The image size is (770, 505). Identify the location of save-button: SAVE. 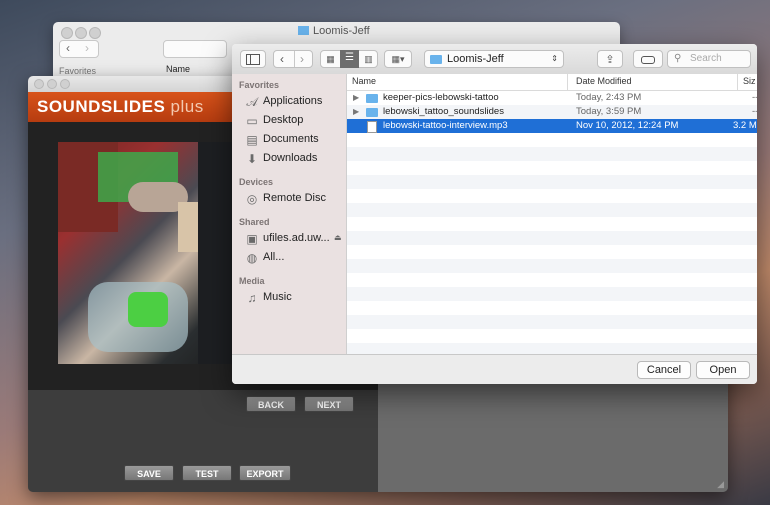
(149, 473).